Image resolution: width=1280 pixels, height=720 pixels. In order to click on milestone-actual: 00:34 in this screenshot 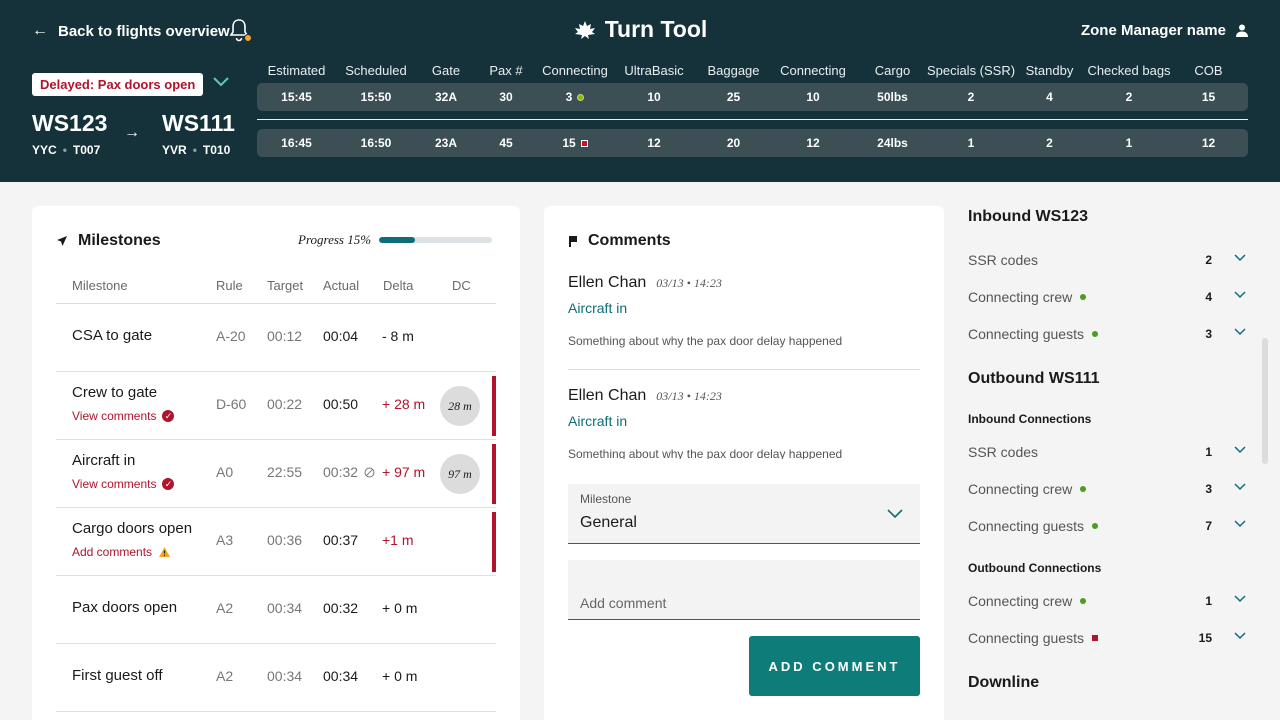, I will do `click(341, 676)`.